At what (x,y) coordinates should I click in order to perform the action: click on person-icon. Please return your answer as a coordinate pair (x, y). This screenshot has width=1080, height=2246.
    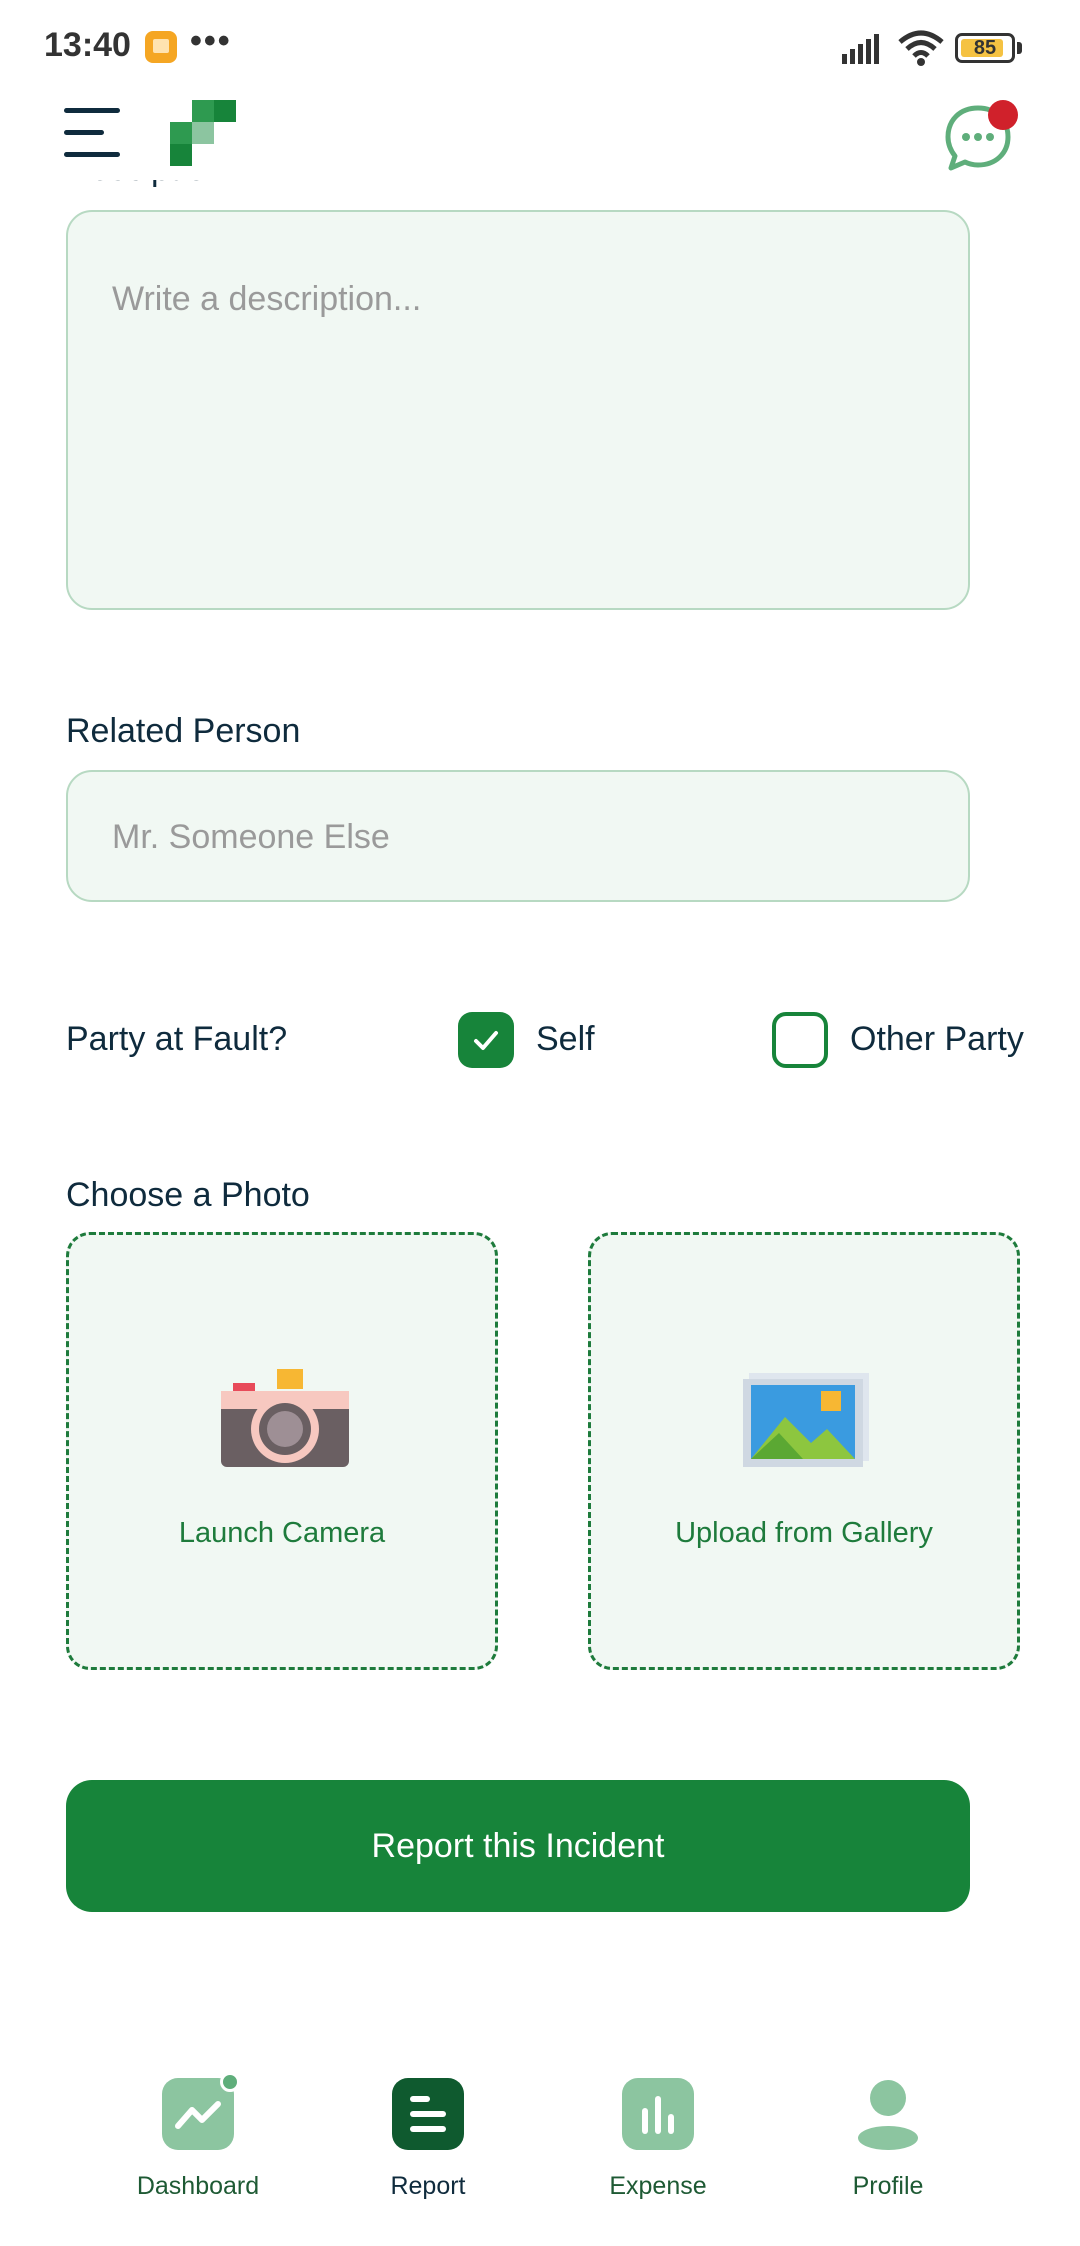
    Looking at the image, I should click on (888, 2115).